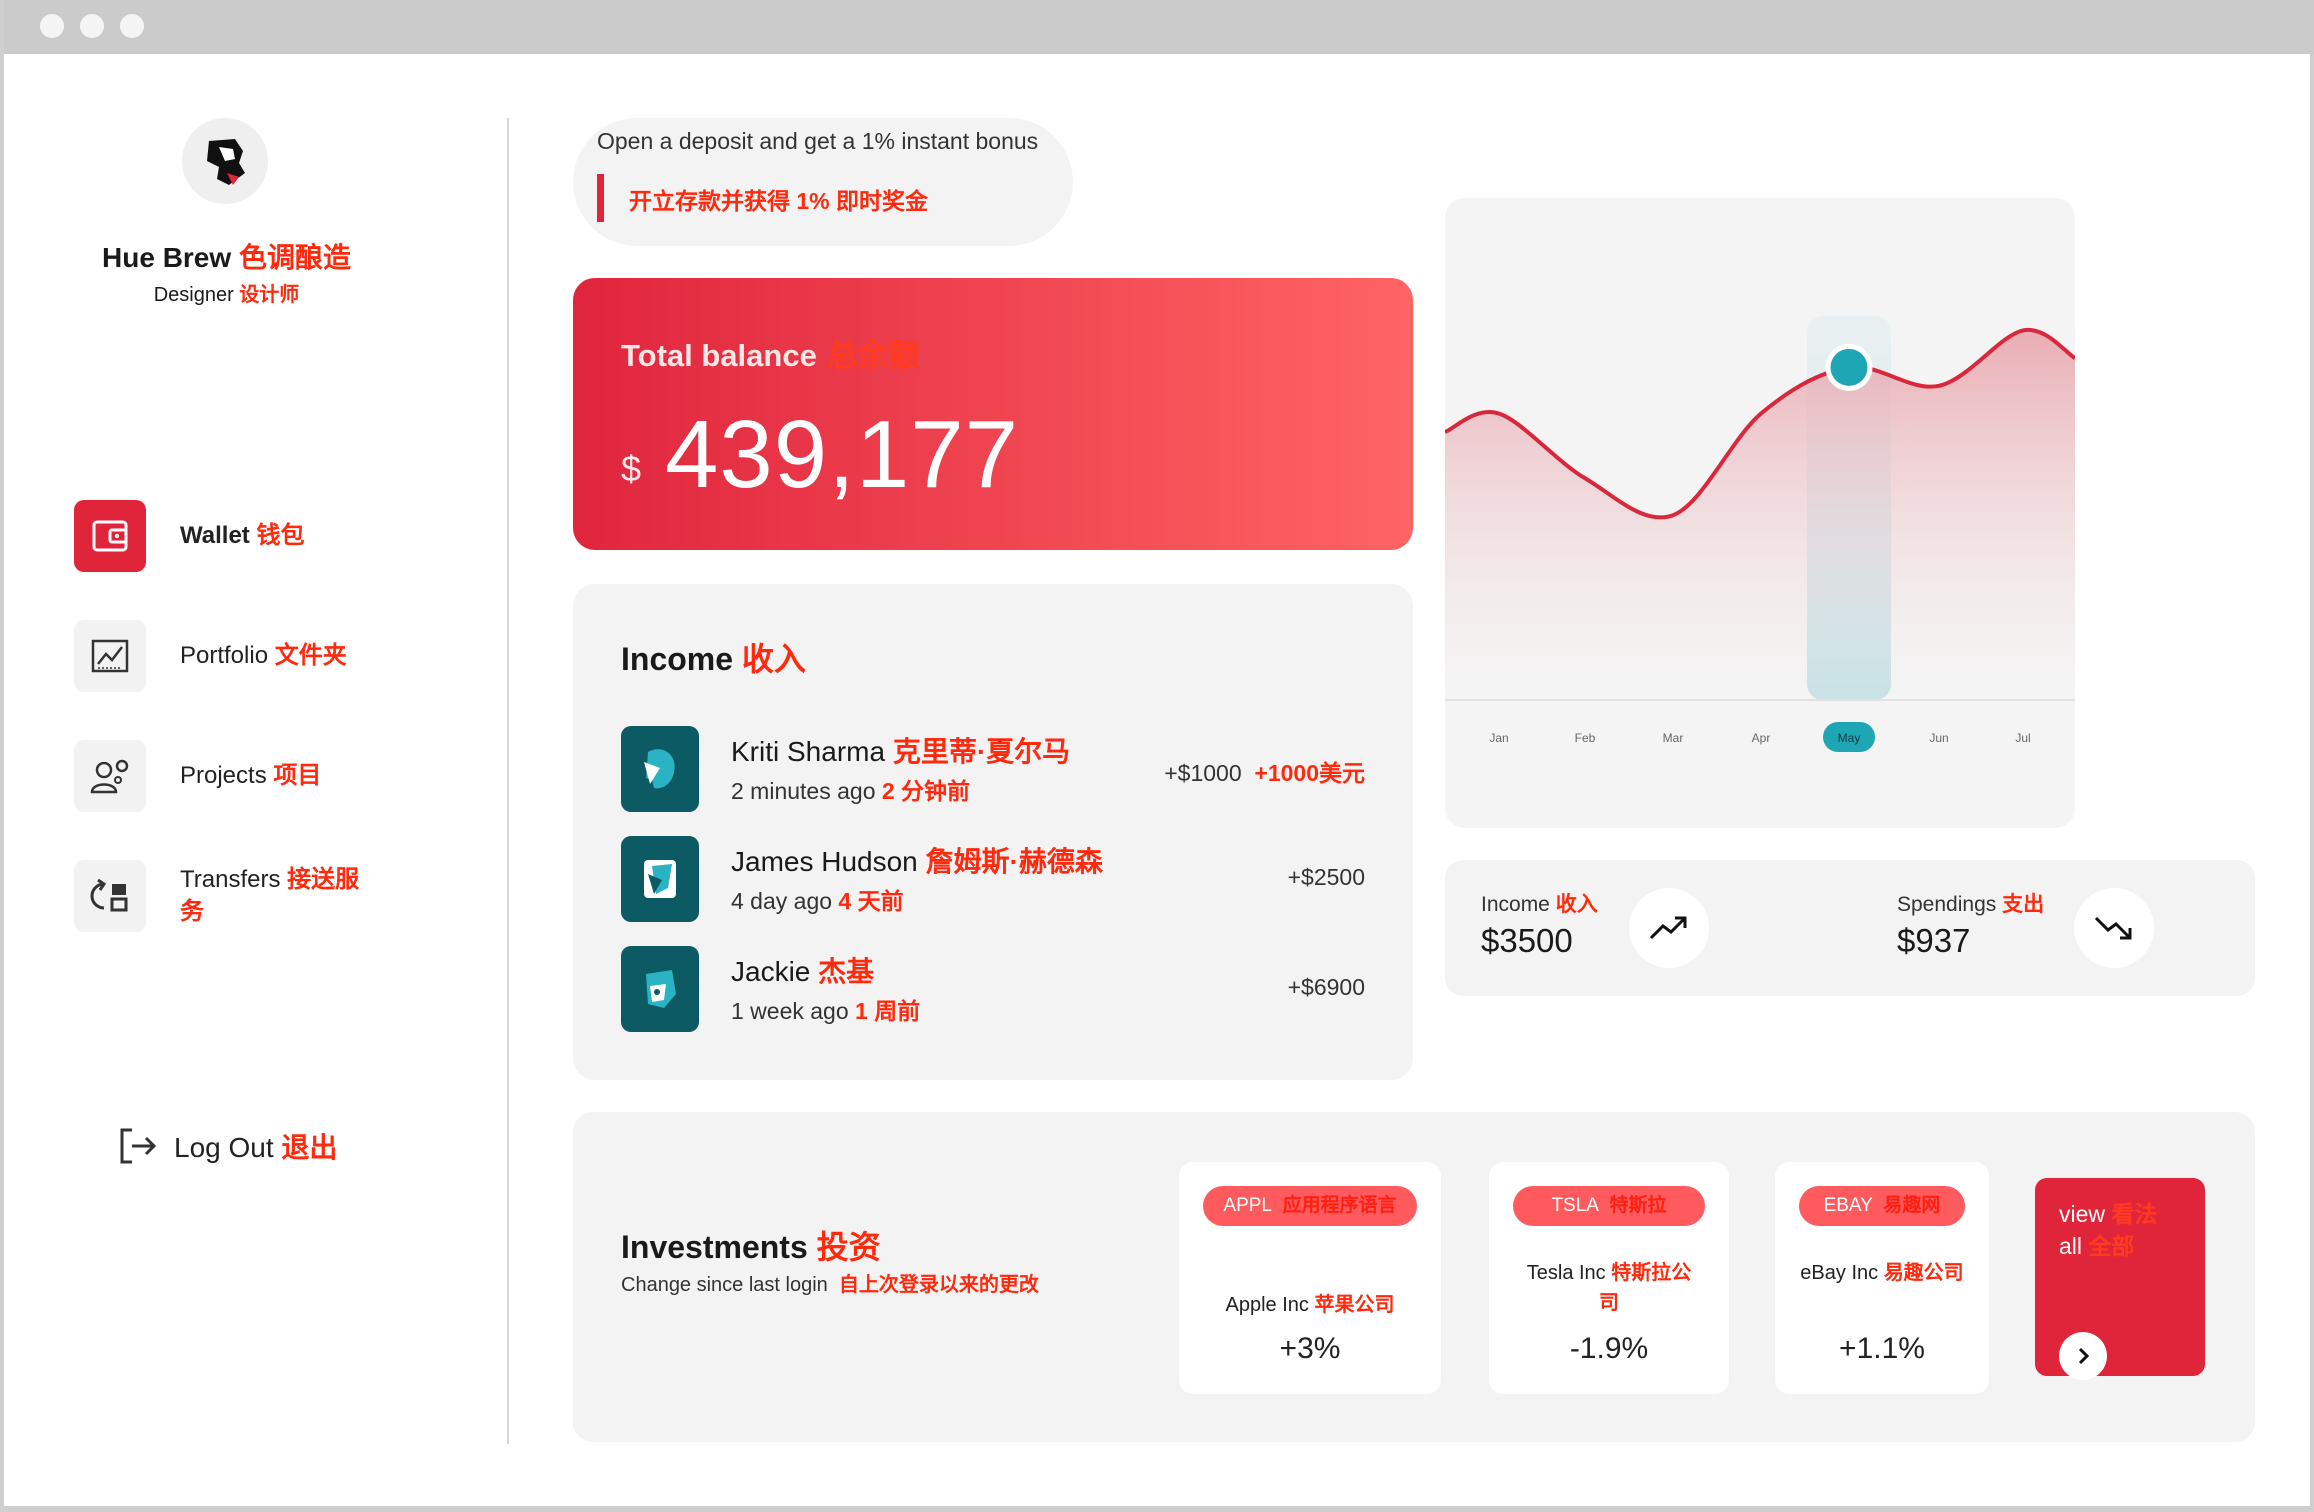 The width and height of the screenshot is (2314, 1512). Describe the element at coordinates (92, 26) in the screenshot. I see `minimize-window-dot` at that location.